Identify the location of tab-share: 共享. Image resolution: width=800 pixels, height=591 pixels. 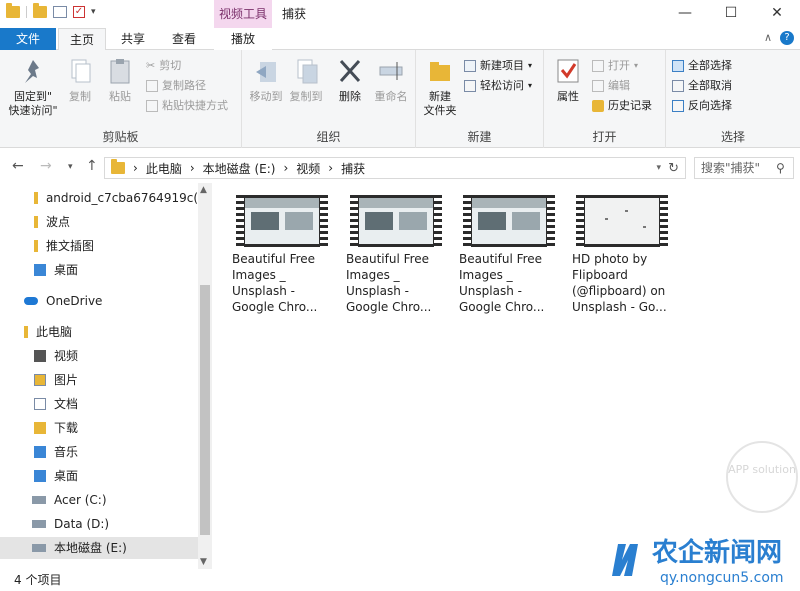
(133, 39).